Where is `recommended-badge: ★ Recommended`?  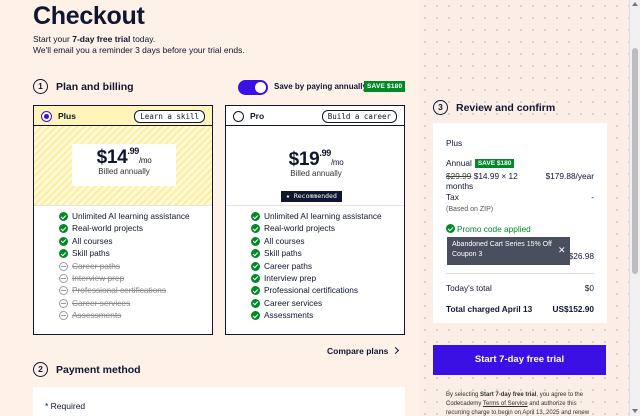 recommended-badge: ★ Recommended is located at coordinates (311, 196).